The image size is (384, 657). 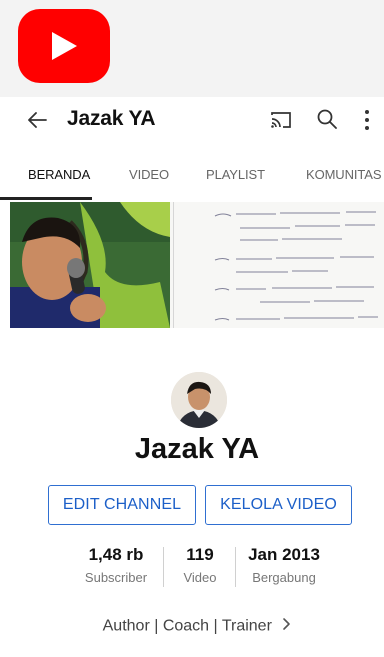 I want to click on search-icon, so click(x=327, y=119).